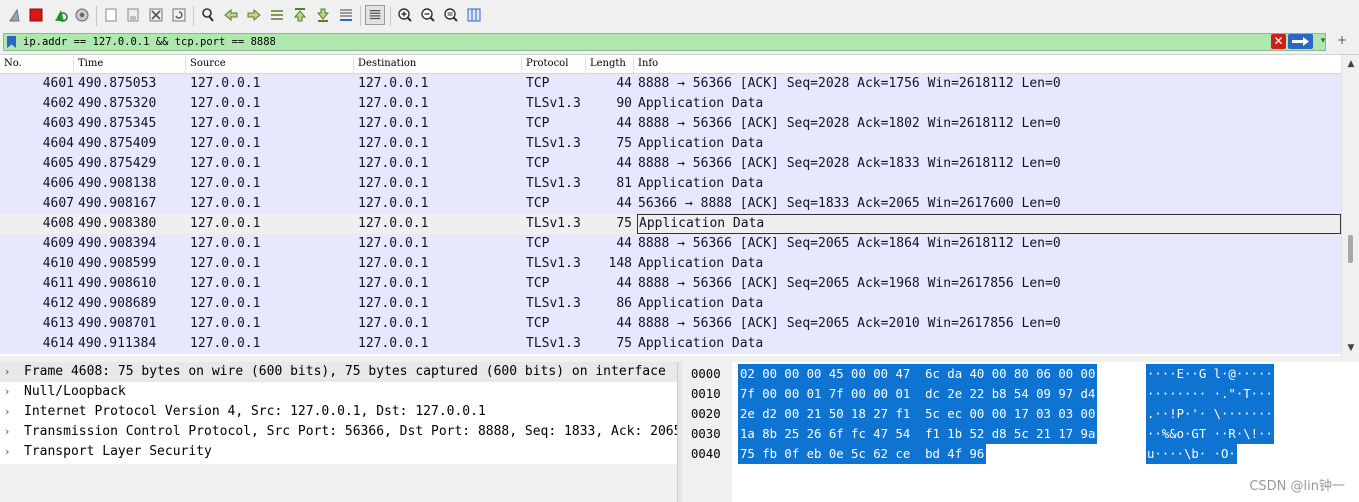  I want to click on open-file-icon, so click(111, 15).